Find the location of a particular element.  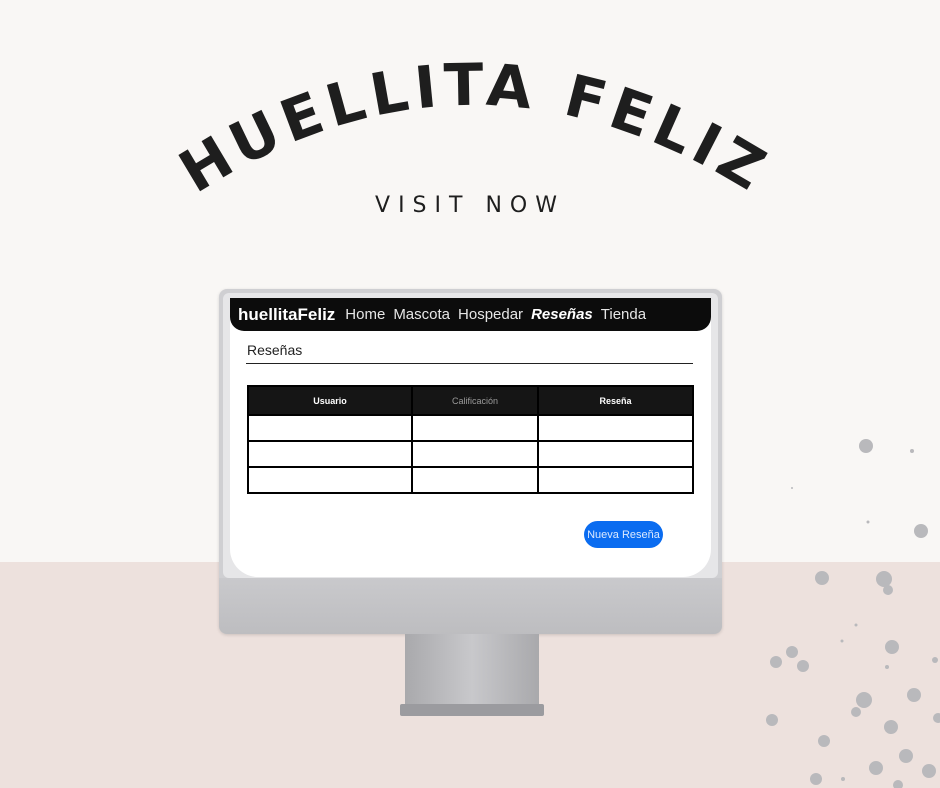

section-divider is located at coordinates (469, 363).